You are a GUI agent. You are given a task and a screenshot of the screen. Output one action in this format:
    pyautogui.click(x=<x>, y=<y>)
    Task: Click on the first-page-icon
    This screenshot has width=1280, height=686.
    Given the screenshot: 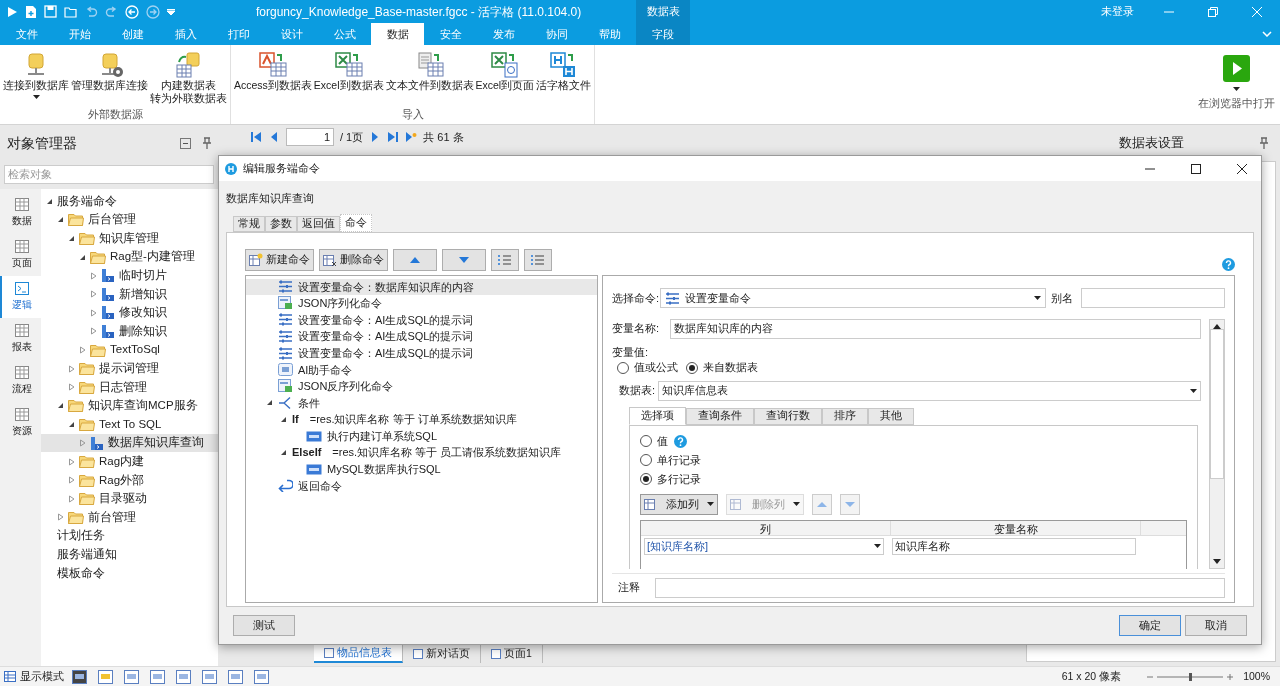 What is the action you would take?
    pyautogui.click(x=256, y=137)
    